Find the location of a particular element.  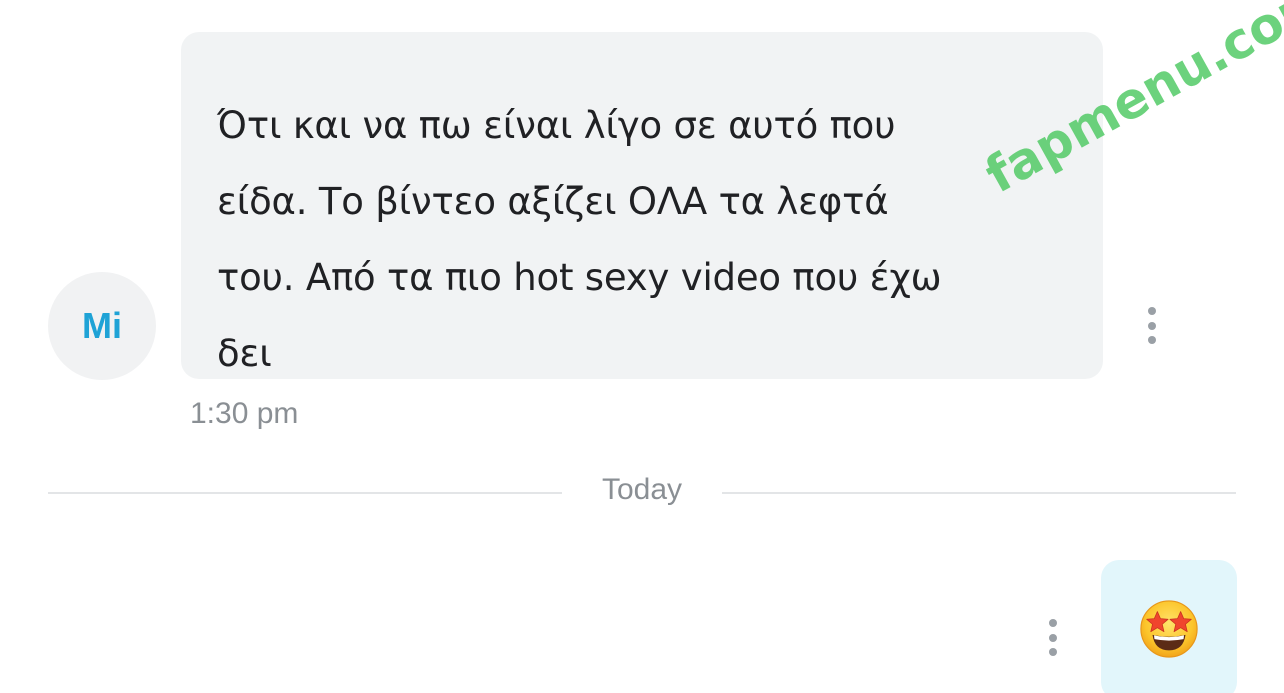

outgoing-message-bubble is located at coordinates (1169, 626).